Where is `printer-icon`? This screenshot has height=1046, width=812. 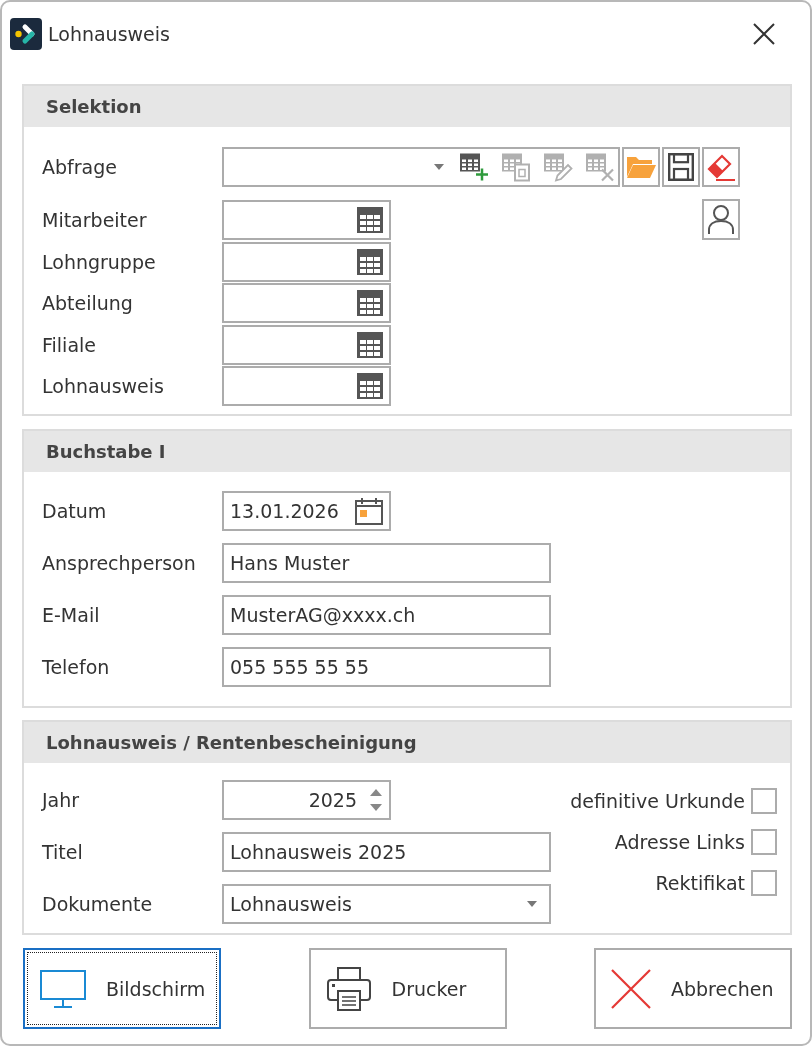
printer-icon is located at coordinates (348, 988).